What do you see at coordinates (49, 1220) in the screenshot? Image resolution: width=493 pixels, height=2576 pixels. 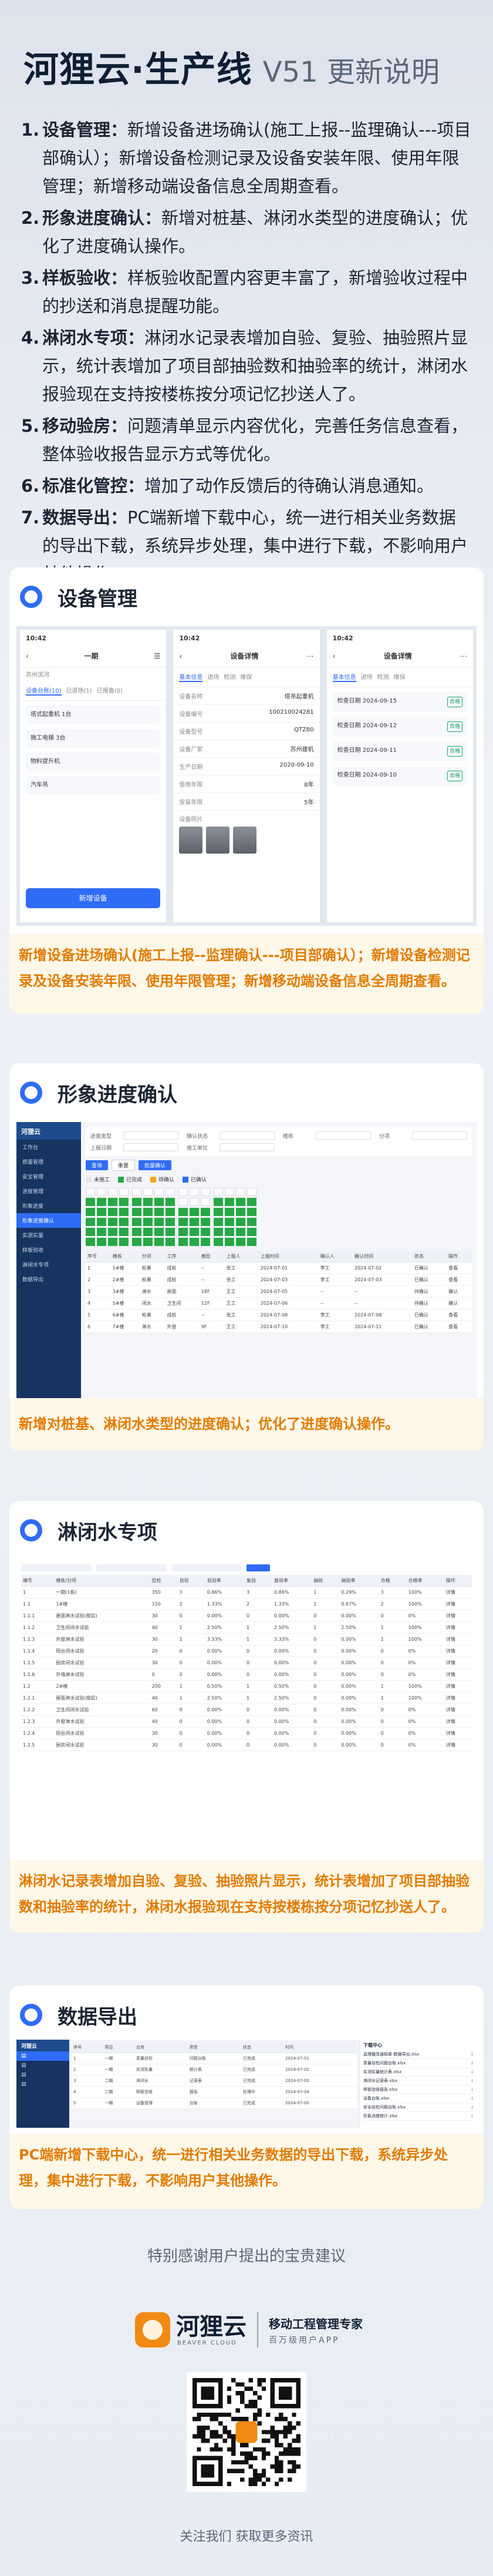 I see `sidebar-item: 形象进度确认` at bounding box center [49, 1220].